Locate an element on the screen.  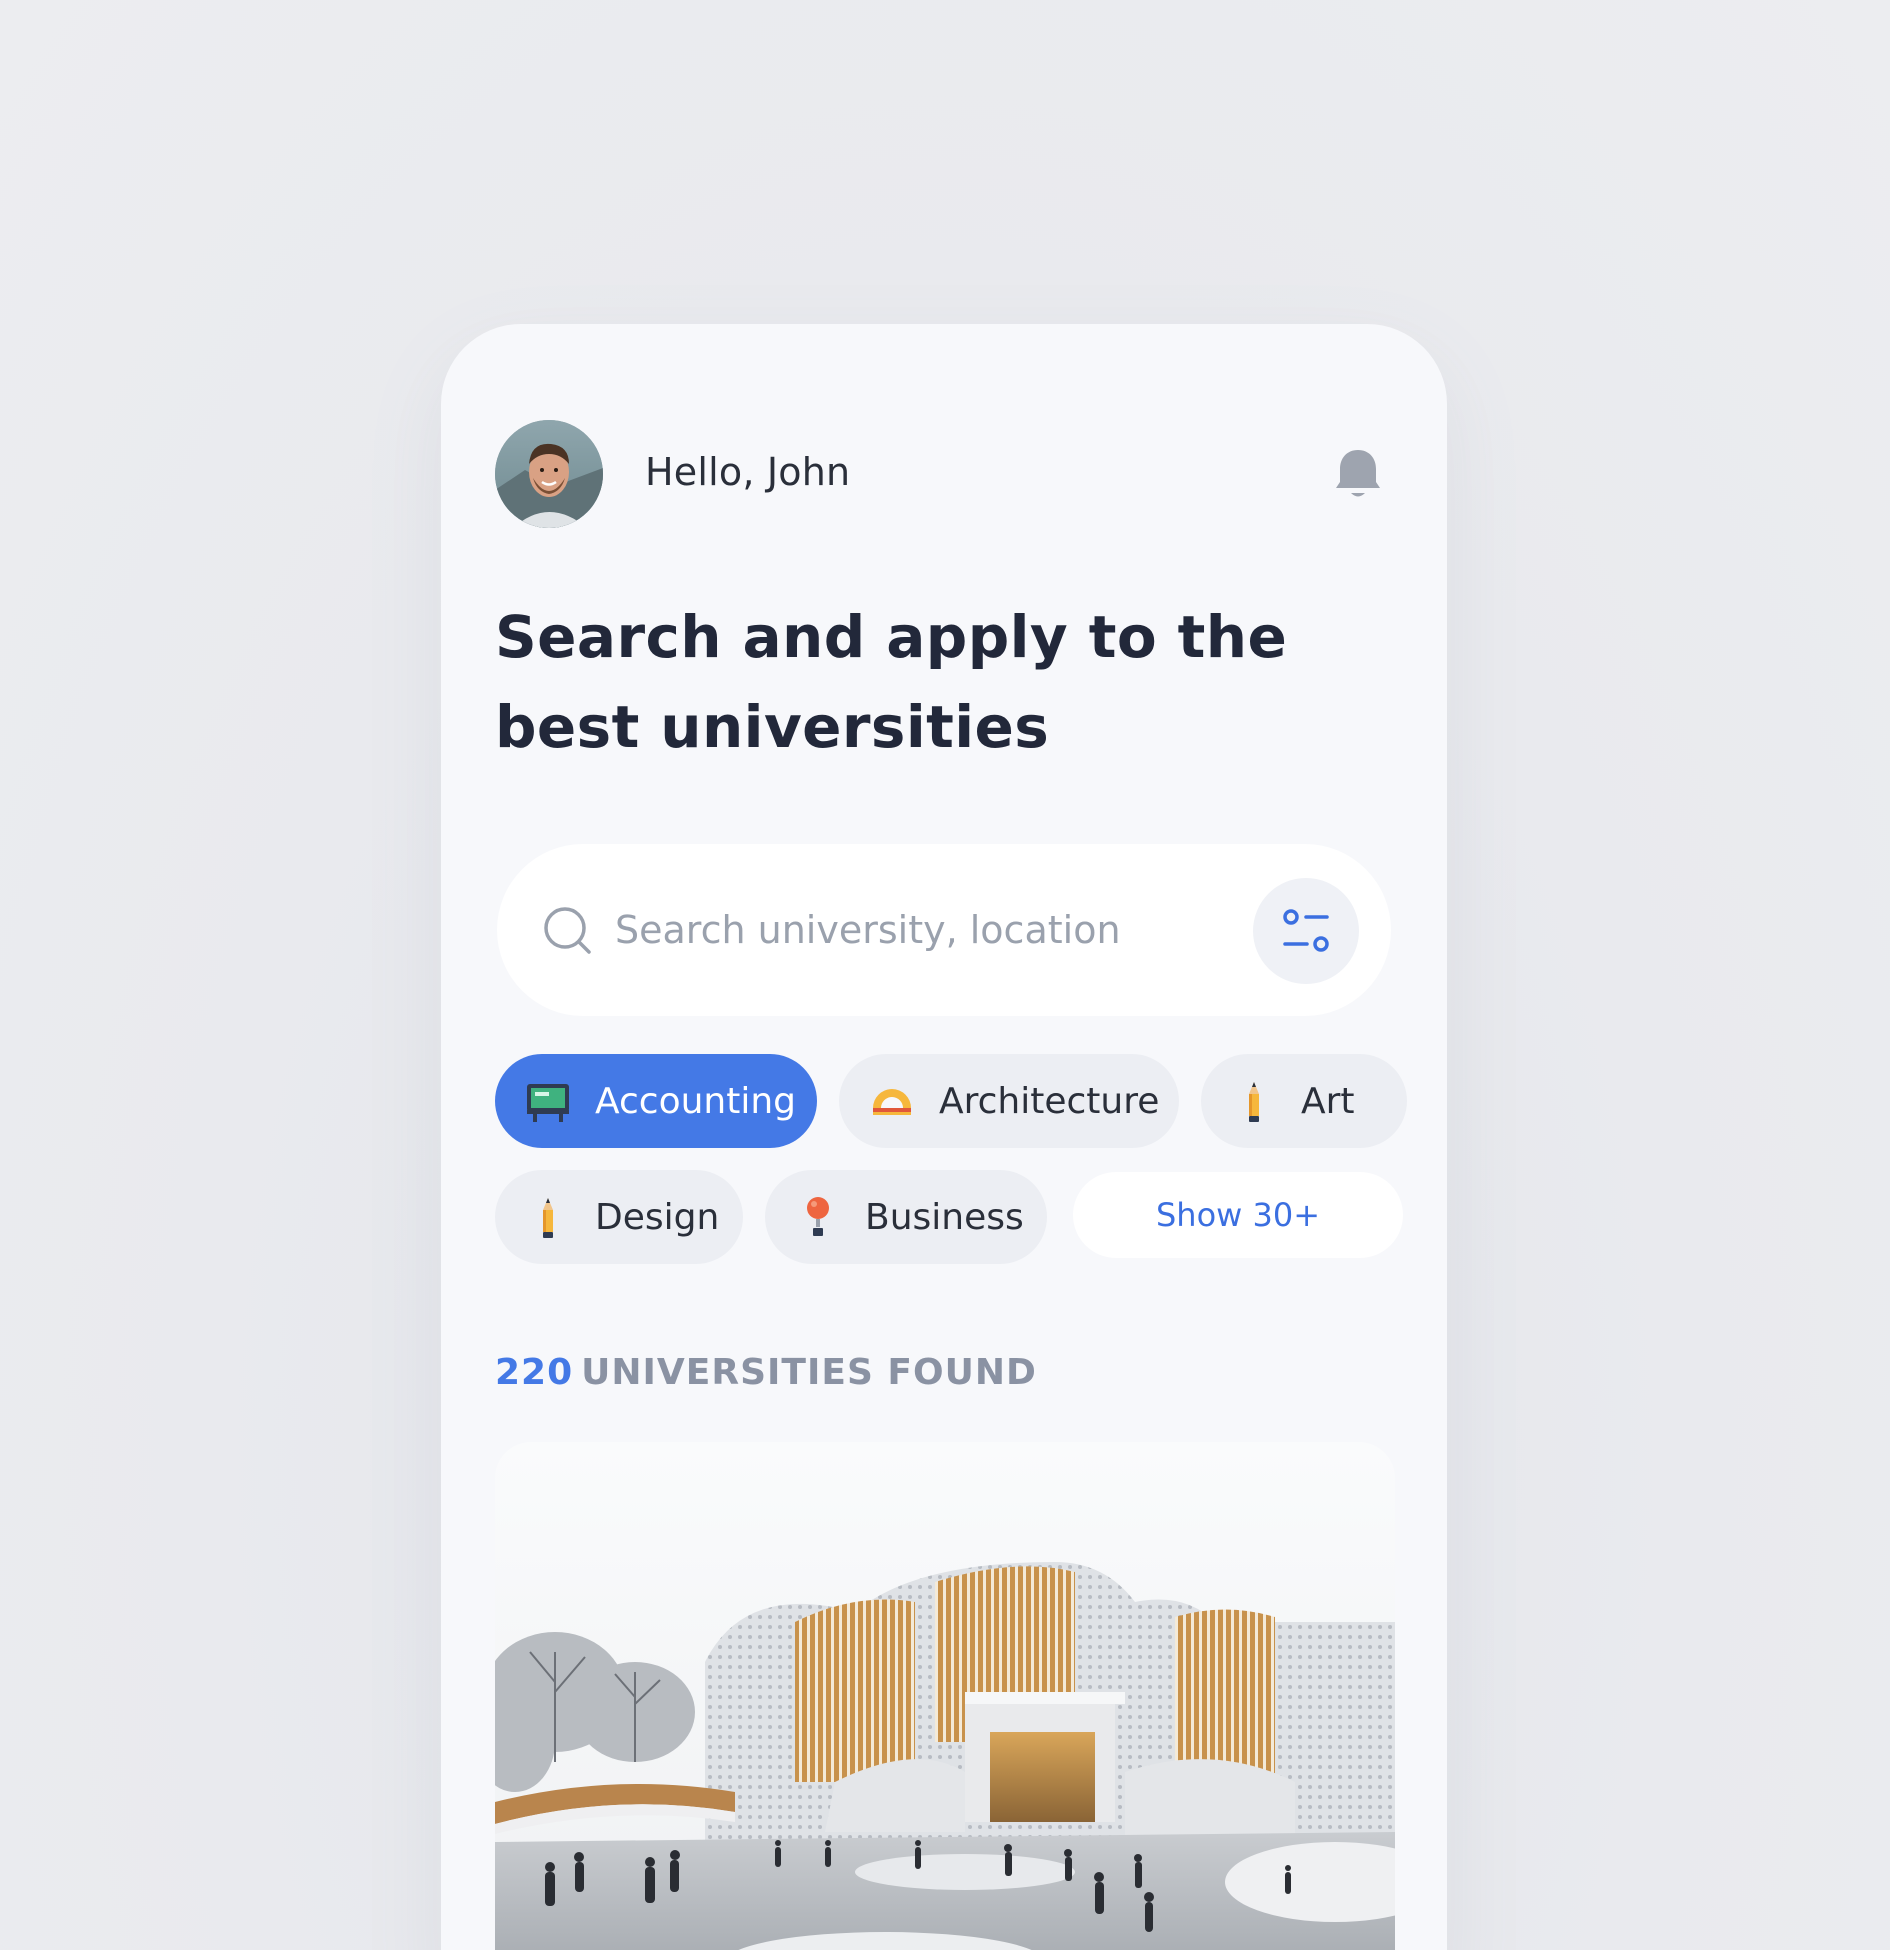
university-building-image is located at coordinates (945, 1696).